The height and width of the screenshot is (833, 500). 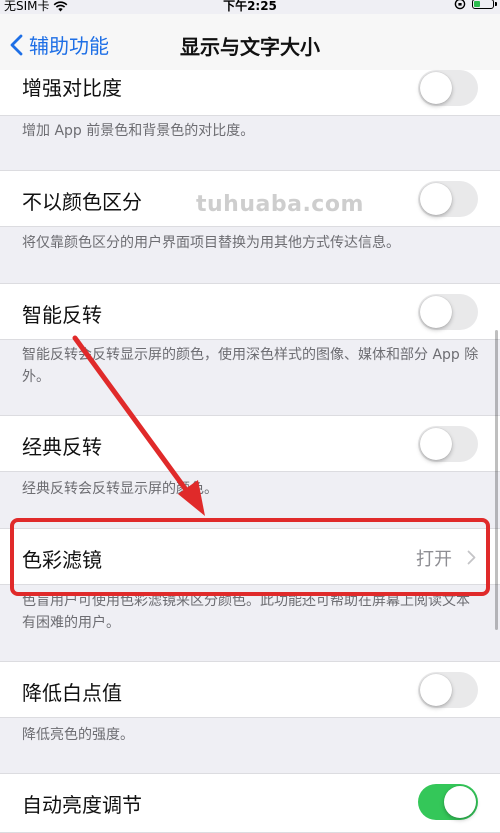 I want to click on annotation-highlight-box, so click(x=250, y=557).